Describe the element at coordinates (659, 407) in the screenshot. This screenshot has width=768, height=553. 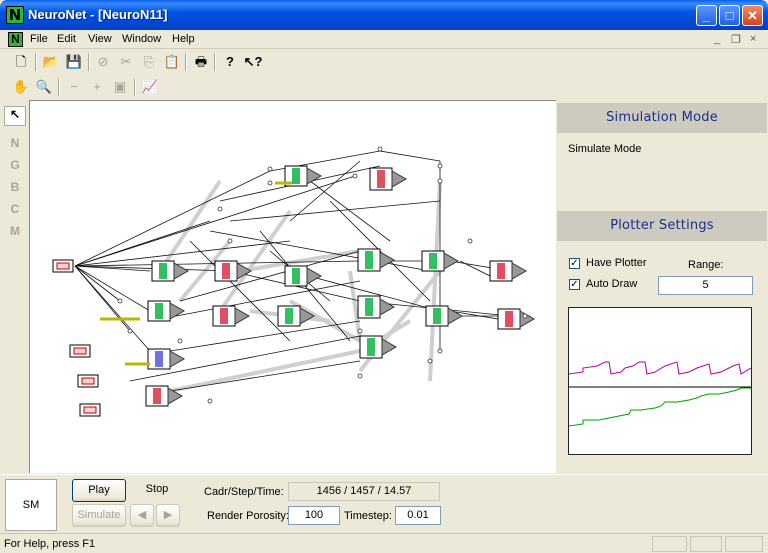
I see `plot-series-green` at that location.